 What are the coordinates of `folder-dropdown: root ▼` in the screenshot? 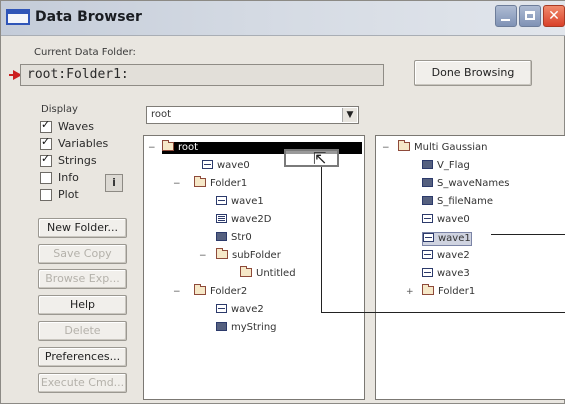 It's located at (252, 115).